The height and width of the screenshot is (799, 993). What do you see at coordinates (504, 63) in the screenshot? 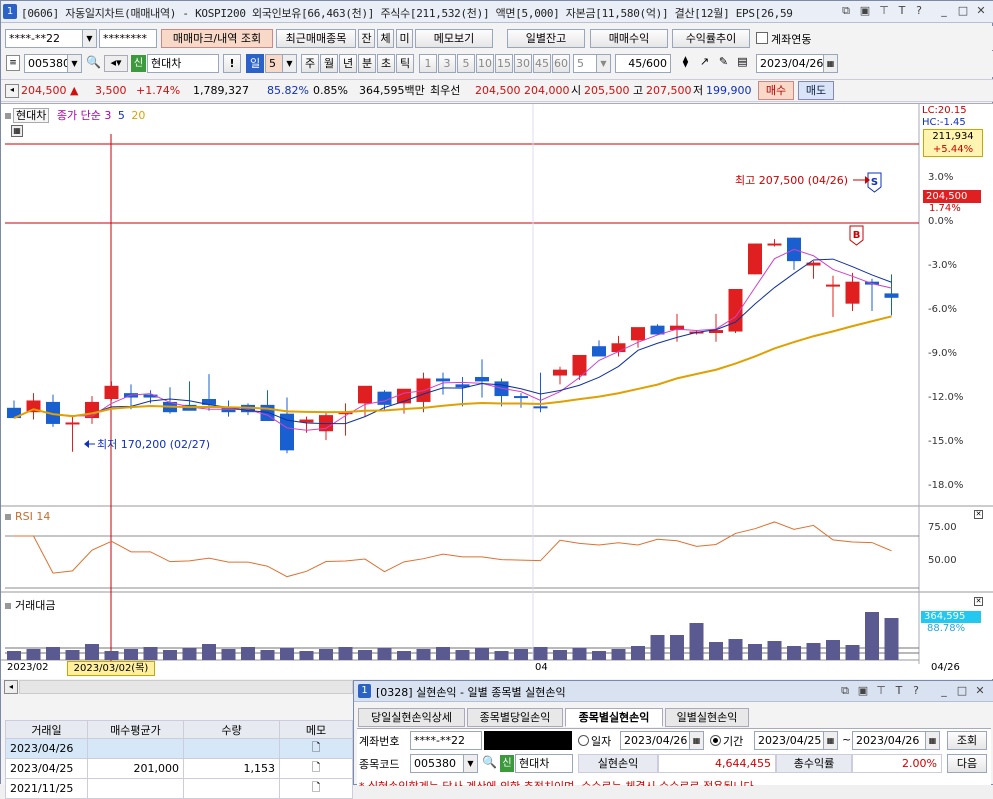
I see `interval-15-button: 15` at bounding box center [504, 63].